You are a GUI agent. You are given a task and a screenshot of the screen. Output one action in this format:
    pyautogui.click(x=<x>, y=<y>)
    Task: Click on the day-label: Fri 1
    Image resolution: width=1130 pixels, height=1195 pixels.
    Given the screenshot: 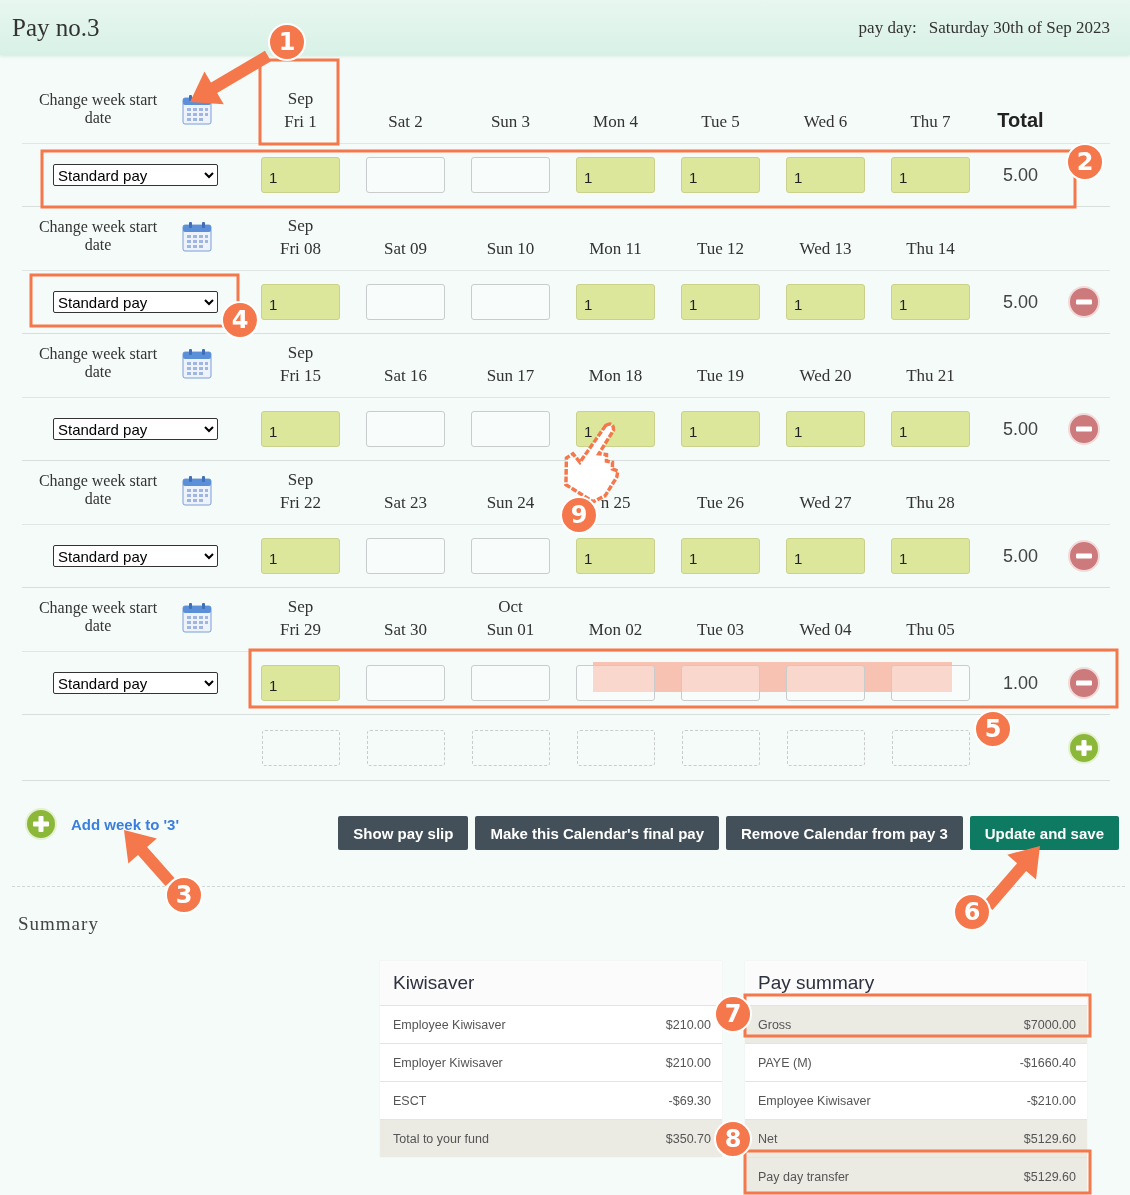 What is the action you would take?
    pyautogui.click(x=300, y=122)
    